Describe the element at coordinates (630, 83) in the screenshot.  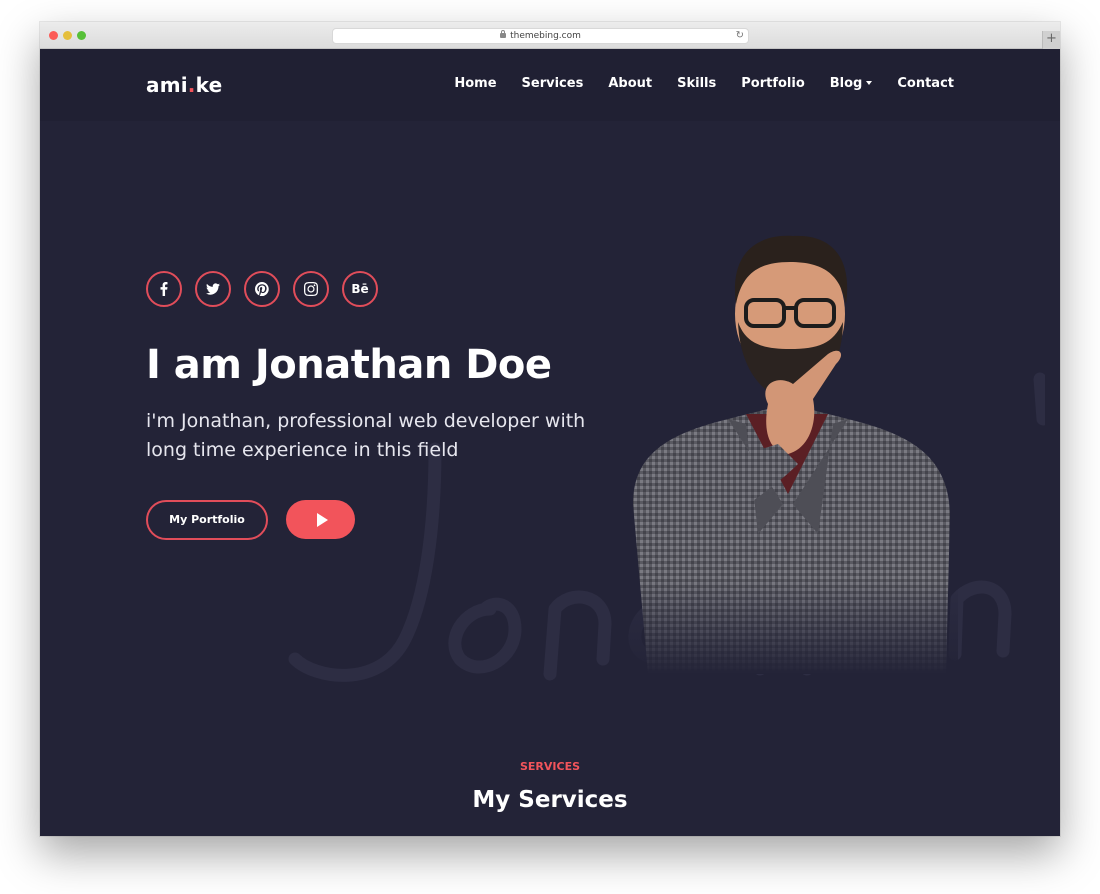
I see `nav-about: About` at that location.